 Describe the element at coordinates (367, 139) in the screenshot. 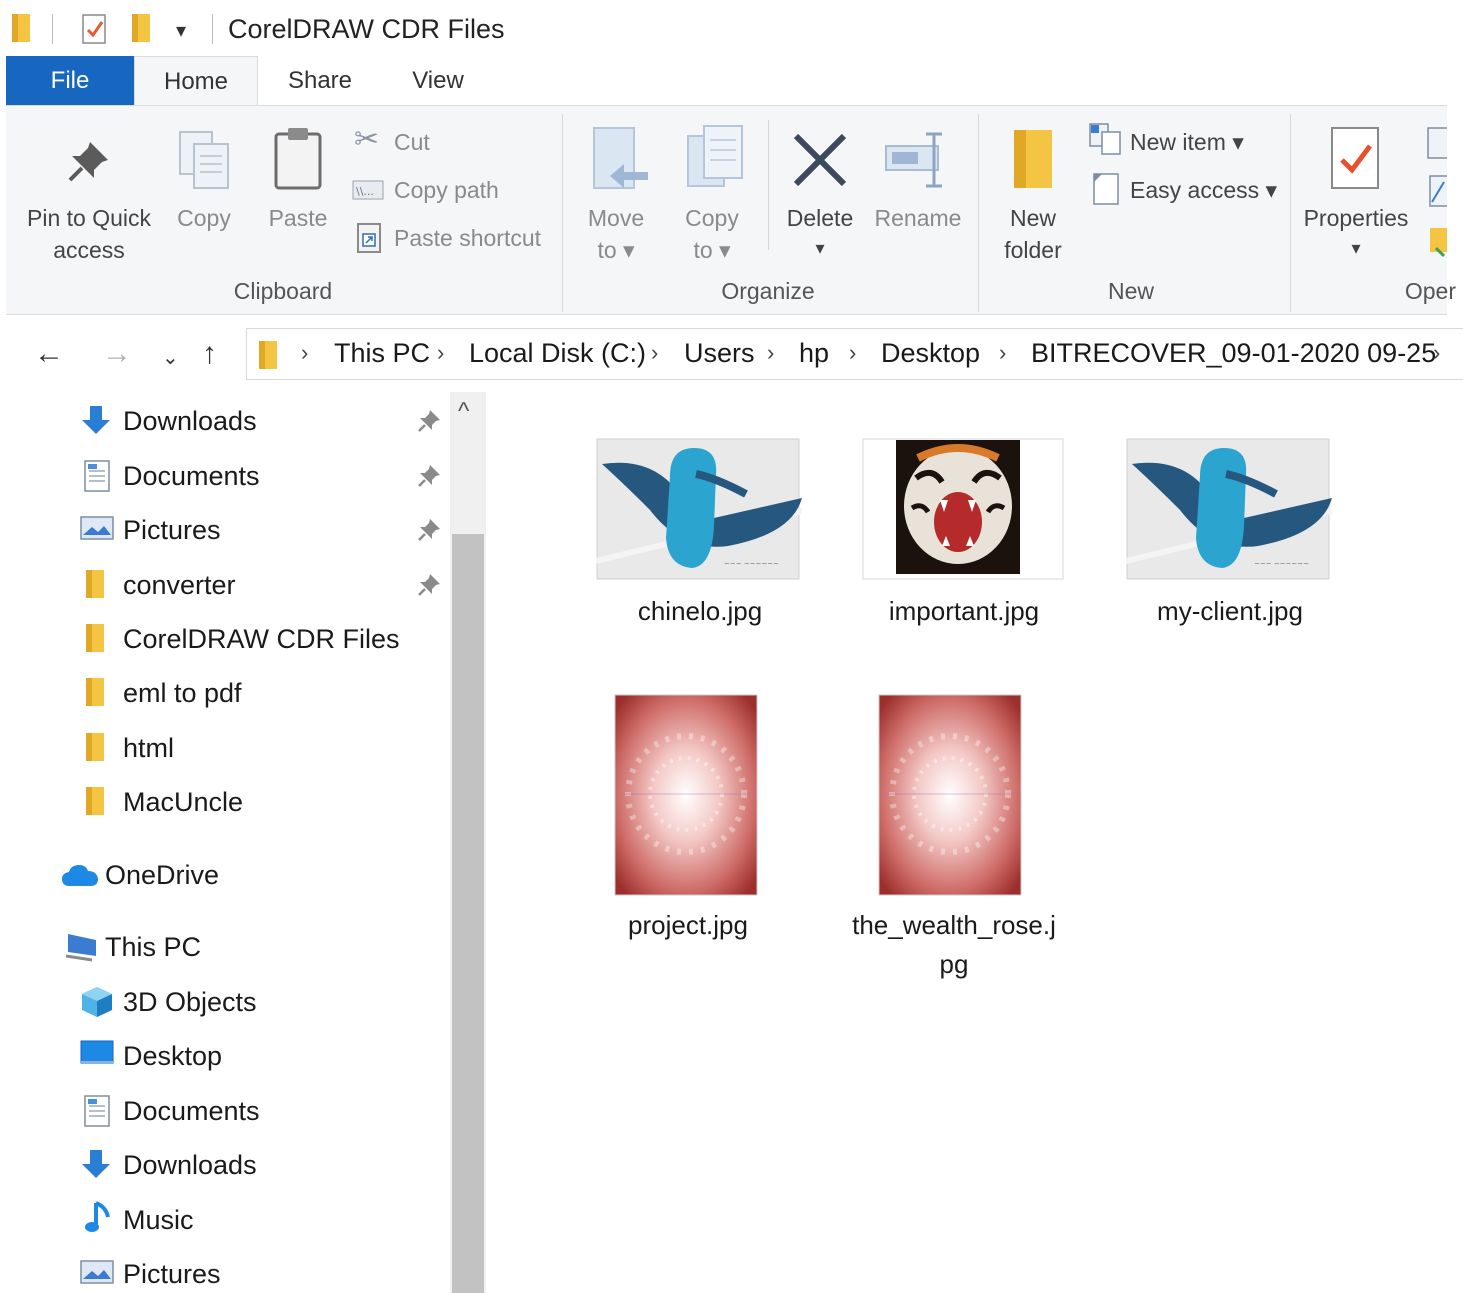

I see `scissors-icon: ✂` at that location.